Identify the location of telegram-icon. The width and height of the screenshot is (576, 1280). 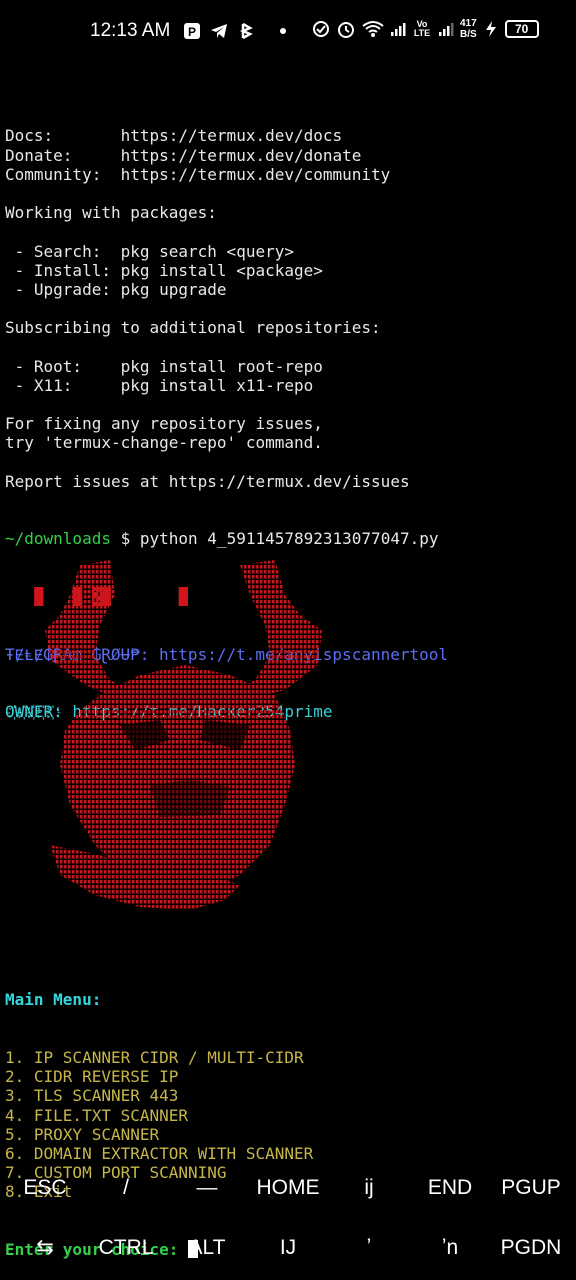
(219, 31).